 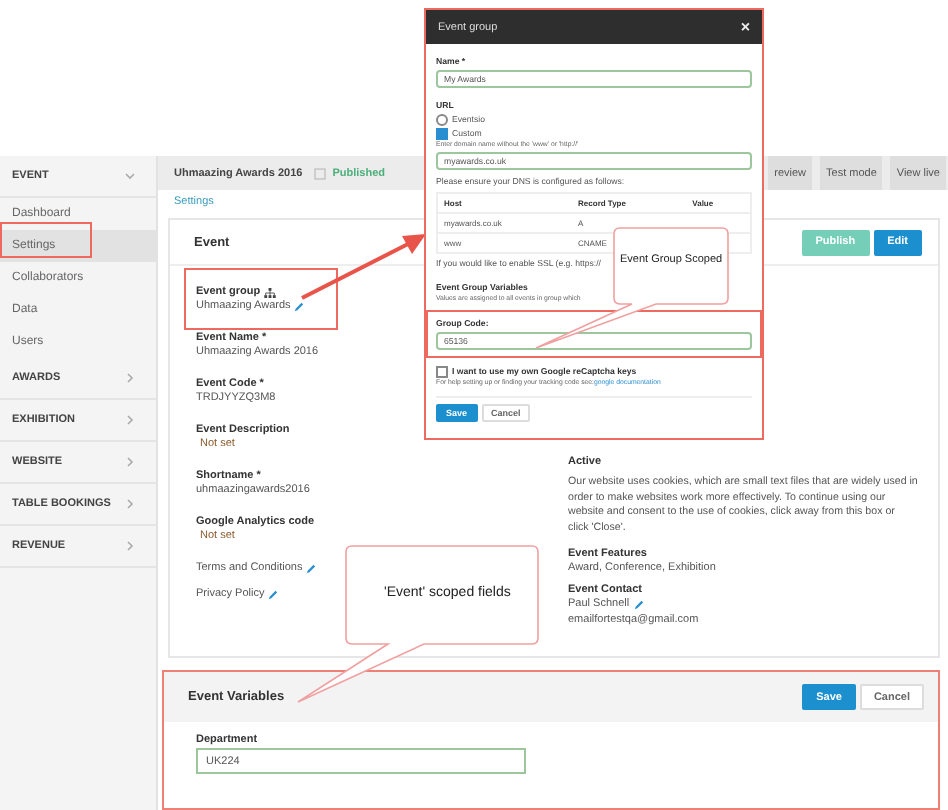 What do you see at coordinates (270, 292) in the screenshot?
I see `hierarchy-icon` at bounding box center [270, 292].